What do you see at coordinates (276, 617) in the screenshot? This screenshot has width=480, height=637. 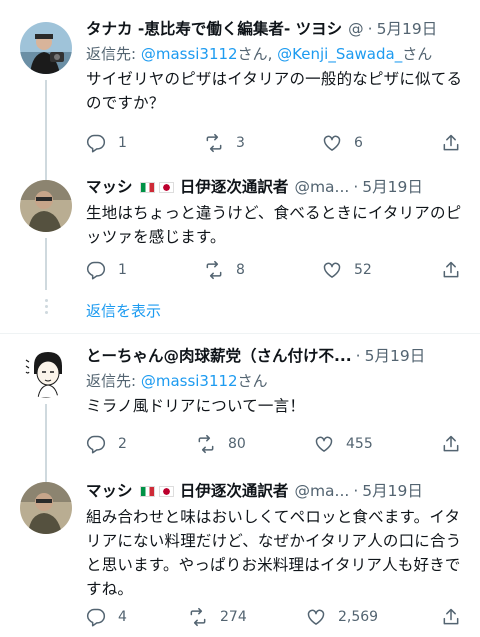 I see `tweet-actions: 4 274 2,569` at bounding box center [276, 617].